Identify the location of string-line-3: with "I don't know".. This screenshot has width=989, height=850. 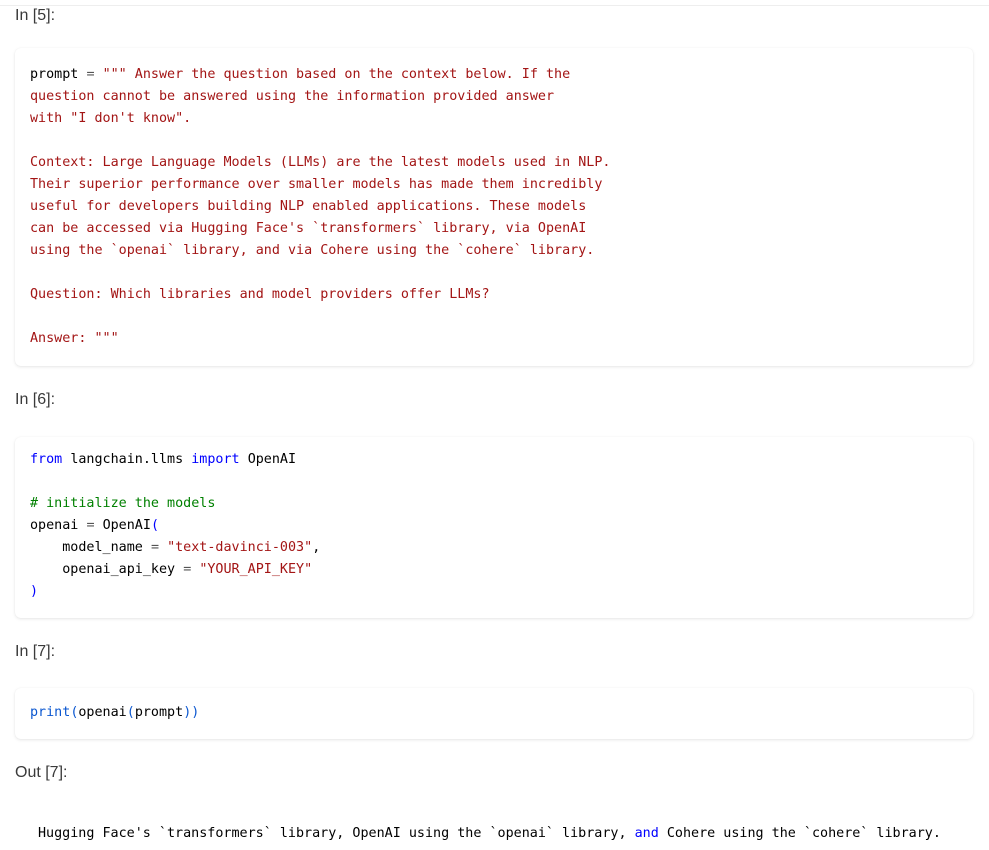
(111, 118).